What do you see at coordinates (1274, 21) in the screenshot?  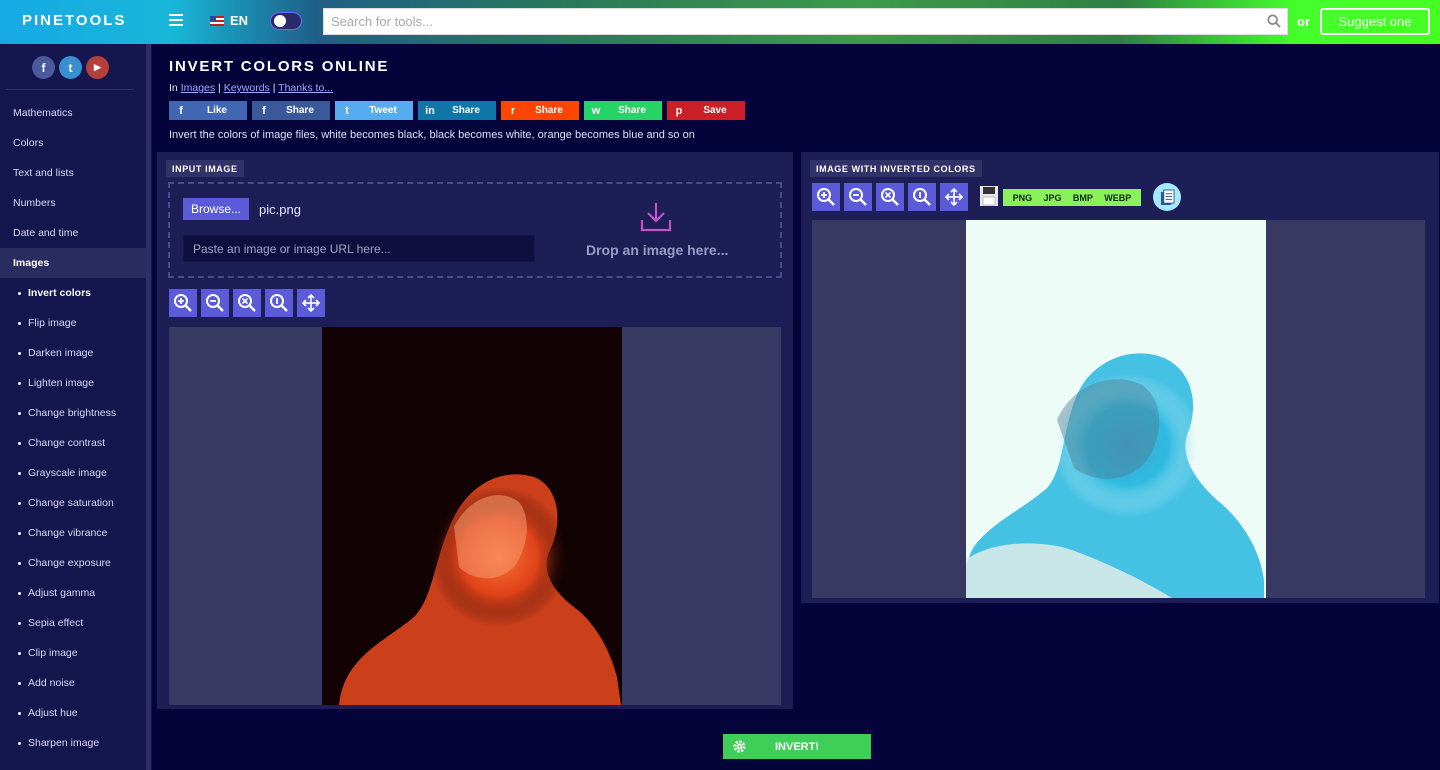 I see `search-icon` at bounding box center [1274, 21].